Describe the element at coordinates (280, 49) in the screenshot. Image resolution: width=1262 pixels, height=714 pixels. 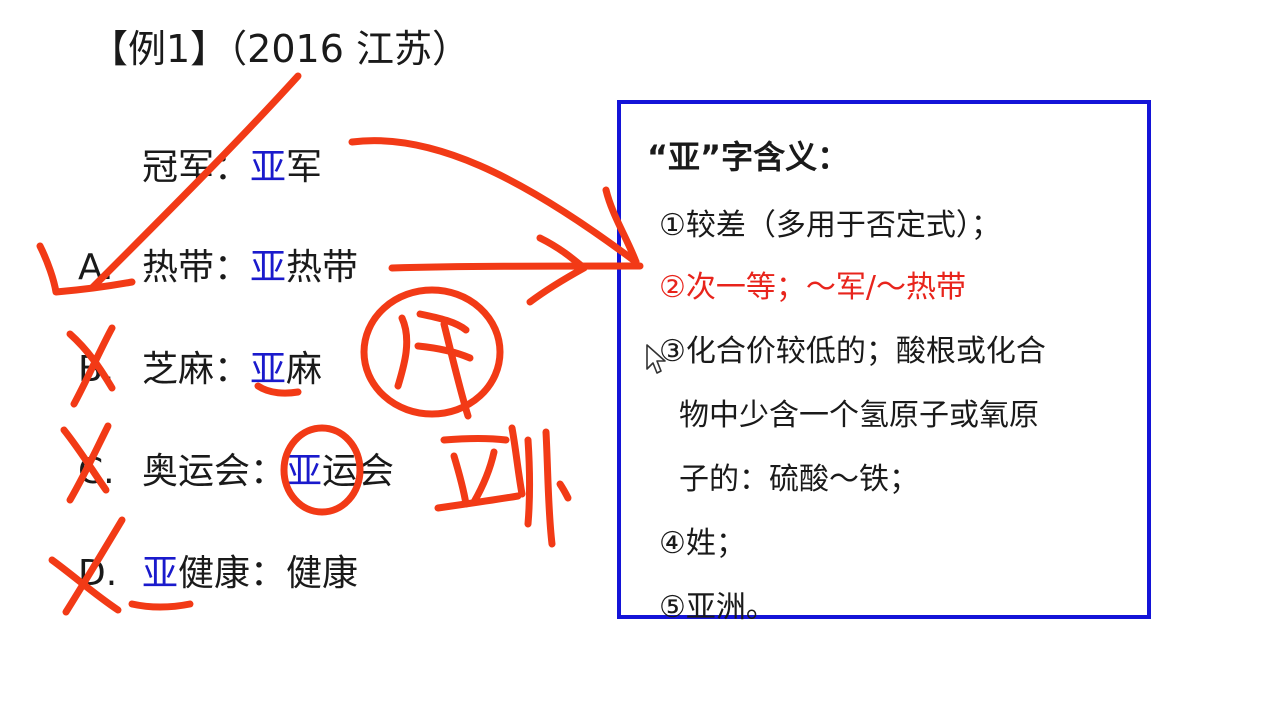
I see `example-title: 【例1】（2016 江苏）` at that location.